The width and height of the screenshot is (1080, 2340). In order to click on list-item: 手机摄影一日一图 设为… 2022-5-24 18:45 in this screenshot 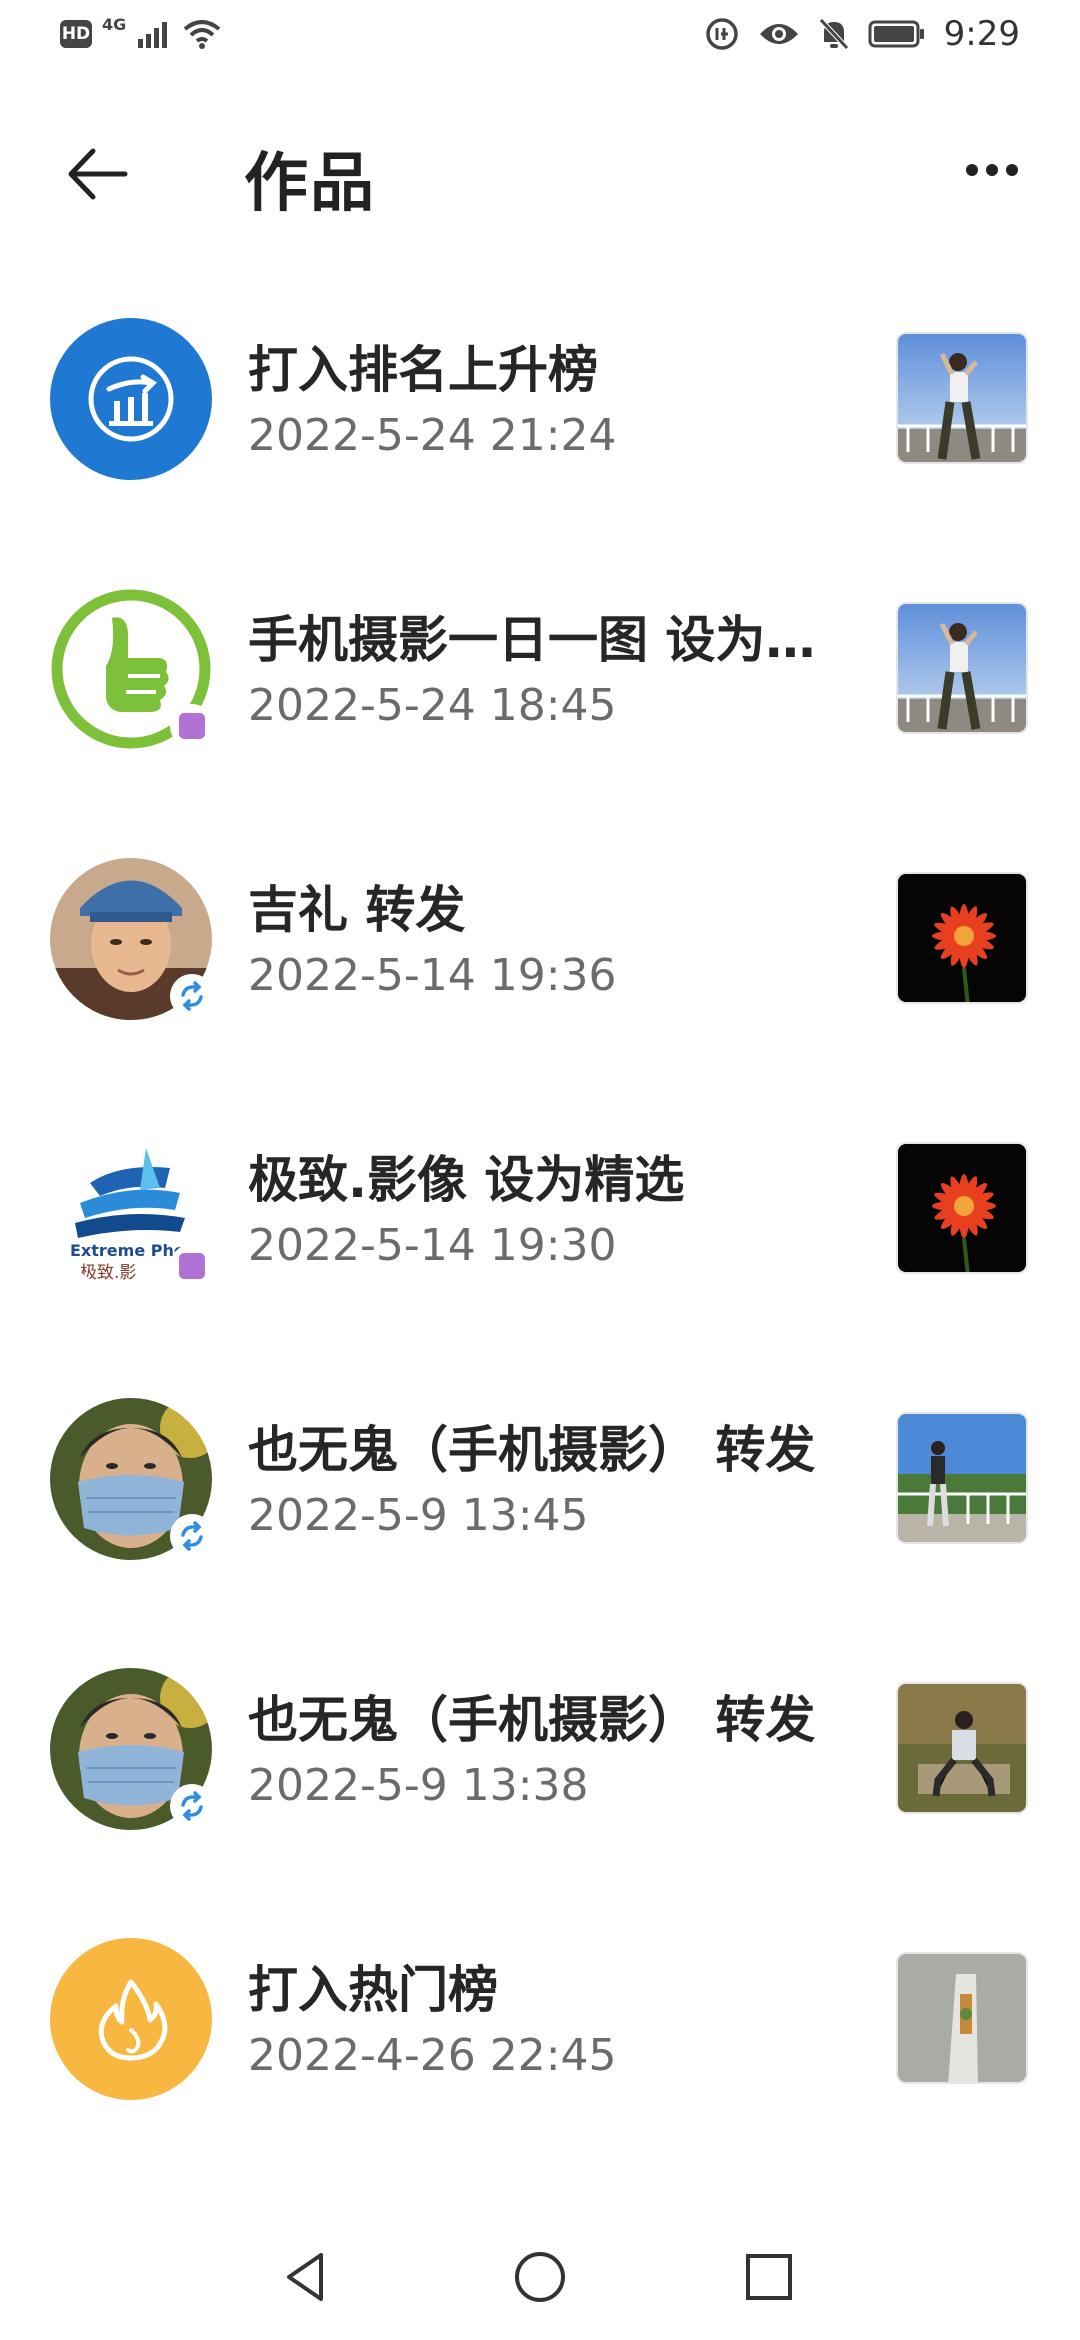, I will do `click(540, 695)`.